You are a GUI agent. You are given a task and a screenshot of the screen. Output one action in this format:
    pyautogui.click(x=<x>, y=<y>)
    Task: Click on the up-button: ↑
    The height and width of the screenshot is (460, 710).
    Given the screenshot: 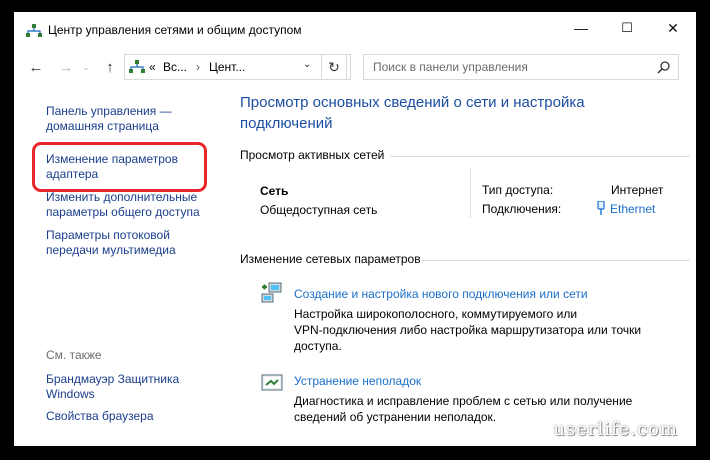 What is the action you would take?
    pyautogui.click(x=110, y=67)
    